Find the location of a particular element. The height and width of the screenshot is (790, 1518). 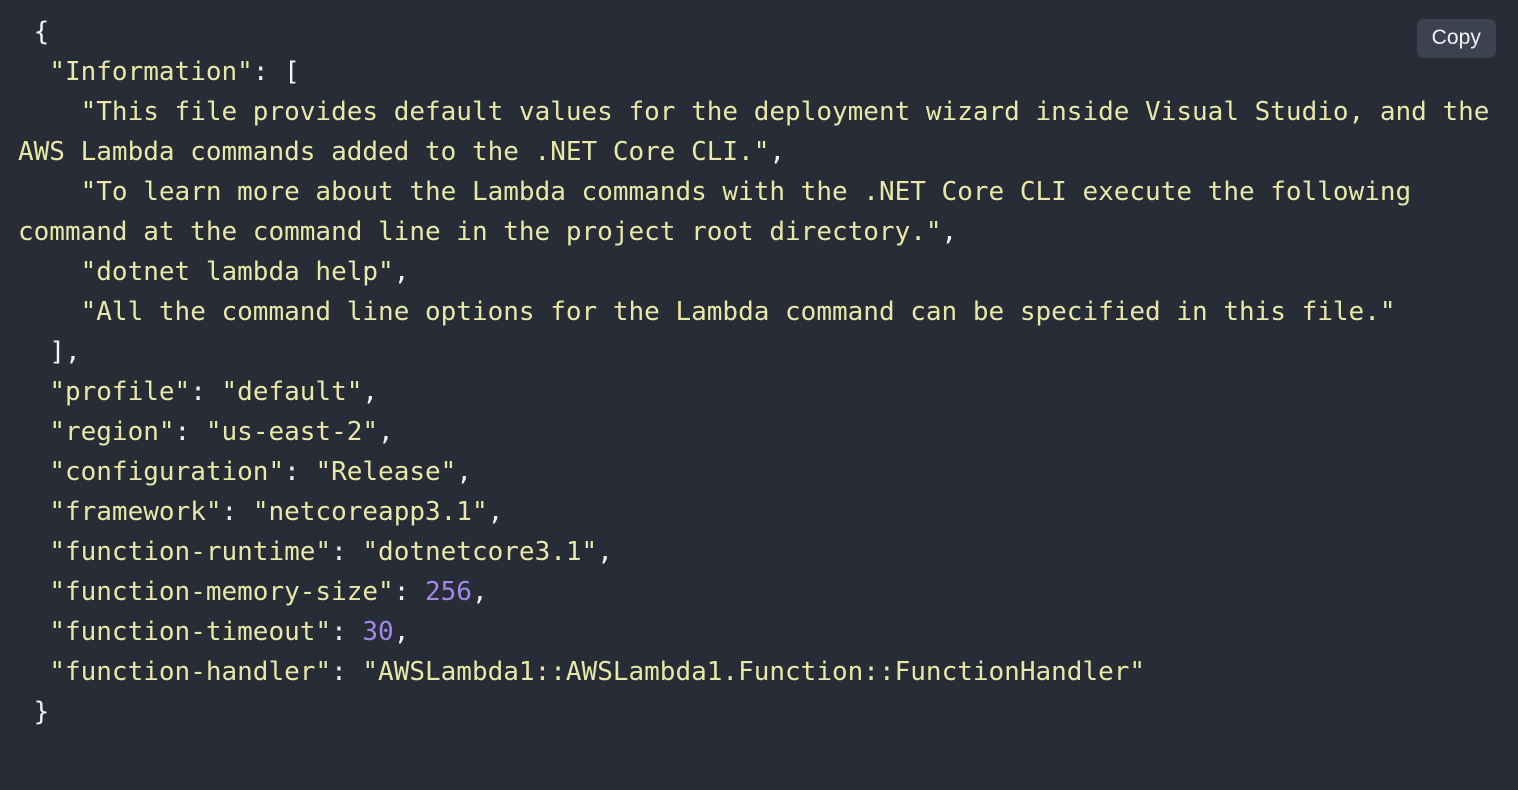

code-token-key: "function-handler" is located at coordinates (190, 672).